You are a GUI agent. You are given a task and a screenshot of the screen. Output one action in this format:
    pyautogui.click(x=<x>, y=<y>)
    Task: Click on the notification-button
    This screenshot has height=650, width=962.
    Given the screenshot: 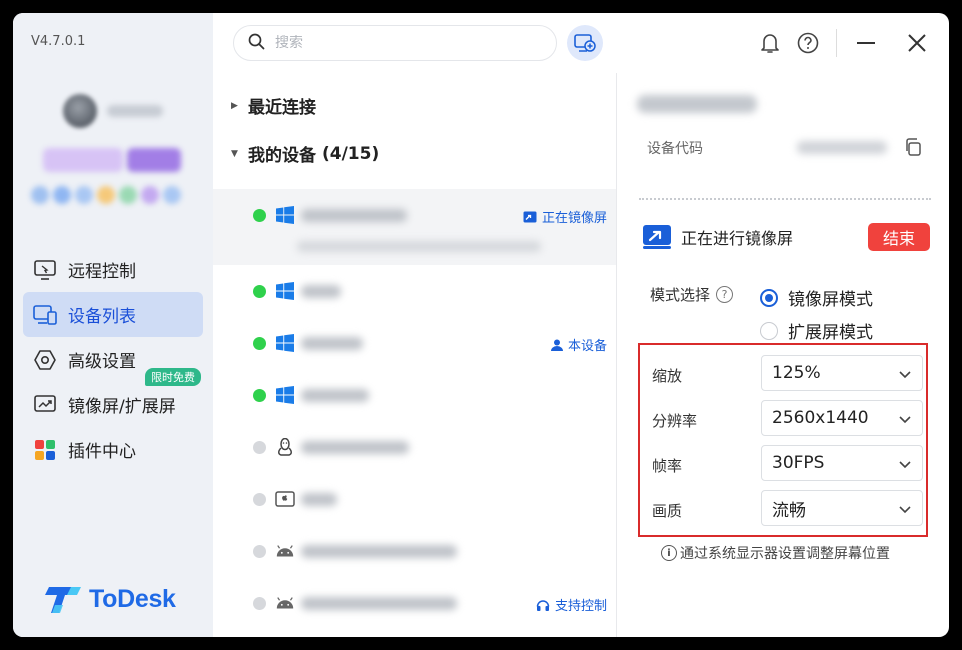 What is the action you would take?
    pyautogui.click(x=770, y=43)
    